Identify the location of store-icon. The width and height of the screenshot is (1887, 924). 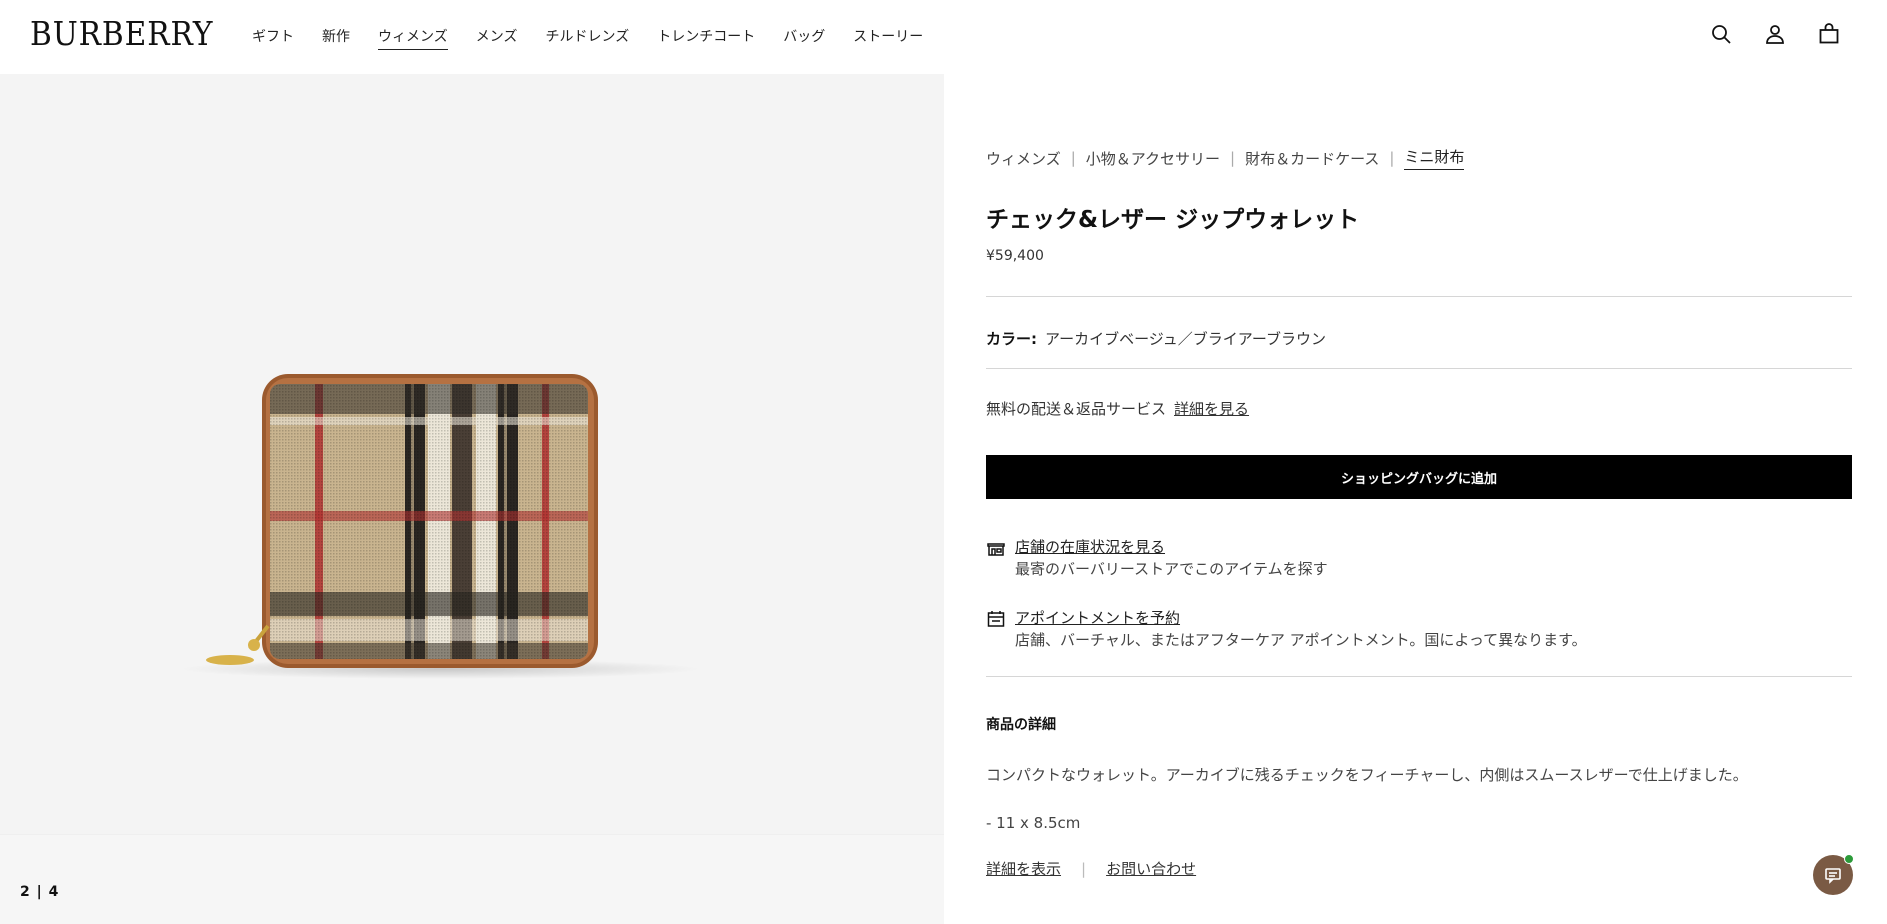
(996, 548).